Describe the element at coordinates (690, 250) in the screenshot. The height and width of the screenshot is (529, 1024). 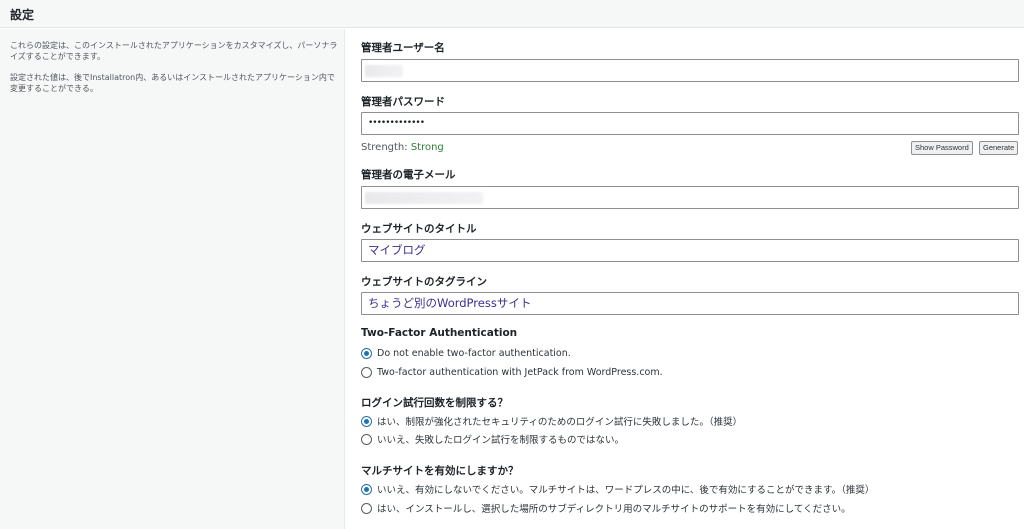
I see `site-title-input: マイブログ` at that location.